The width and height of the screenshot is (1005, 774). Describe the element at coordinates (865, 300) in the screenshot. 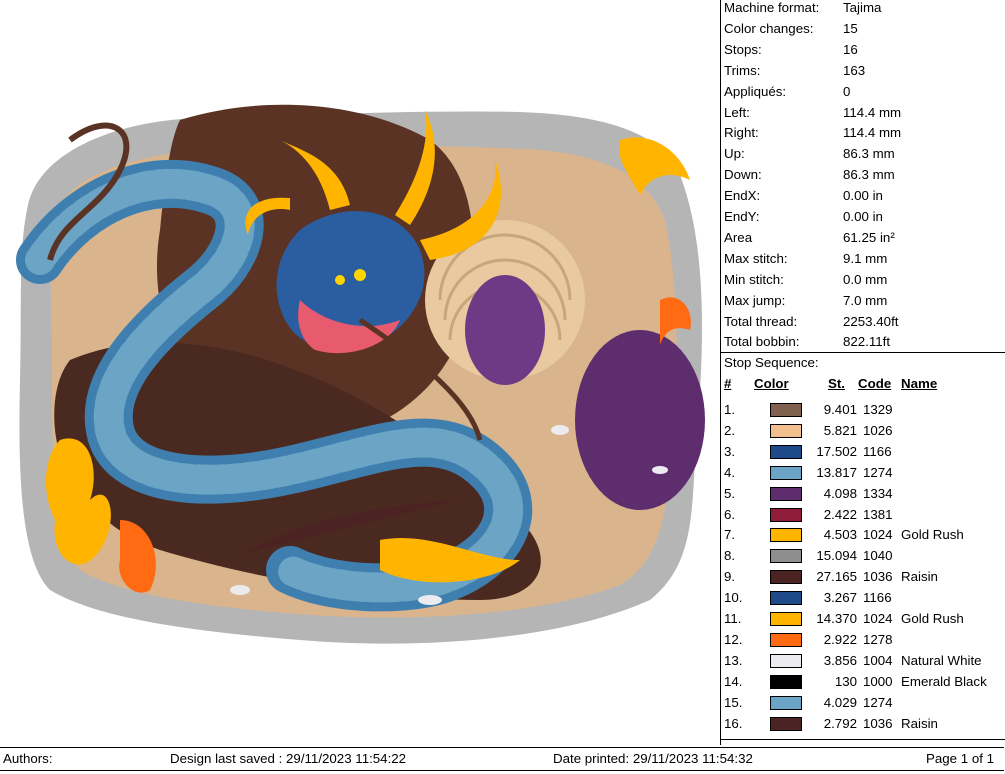

I see `stat-value: 7.0 mm` at that location.